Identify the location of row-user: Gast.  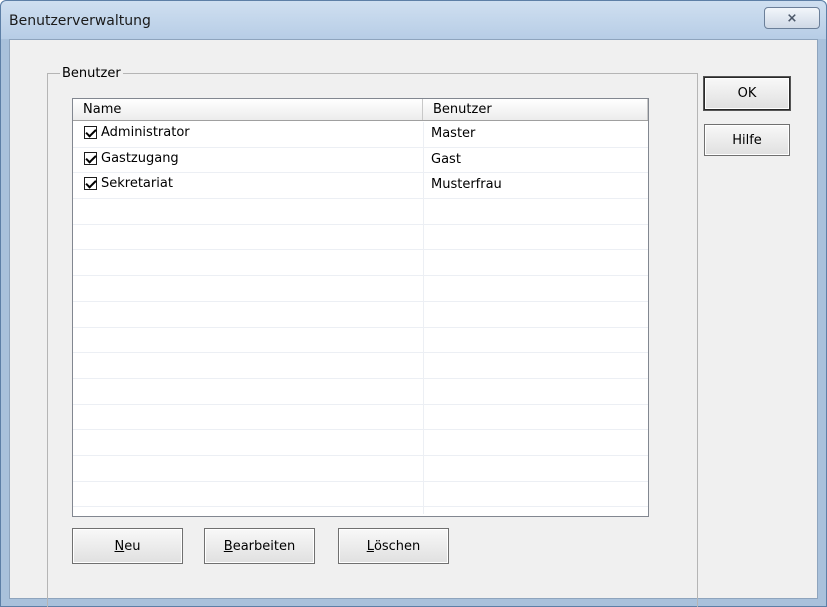
(446, 159).